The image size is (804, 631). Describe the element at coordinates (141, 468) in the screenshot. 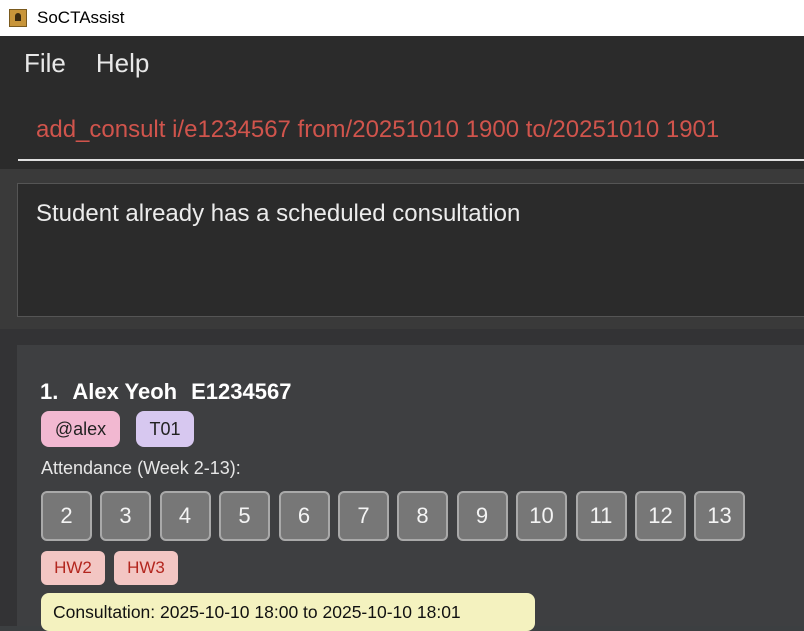

I see `attendance-label: Attendance (Week 2-13):` at that location.